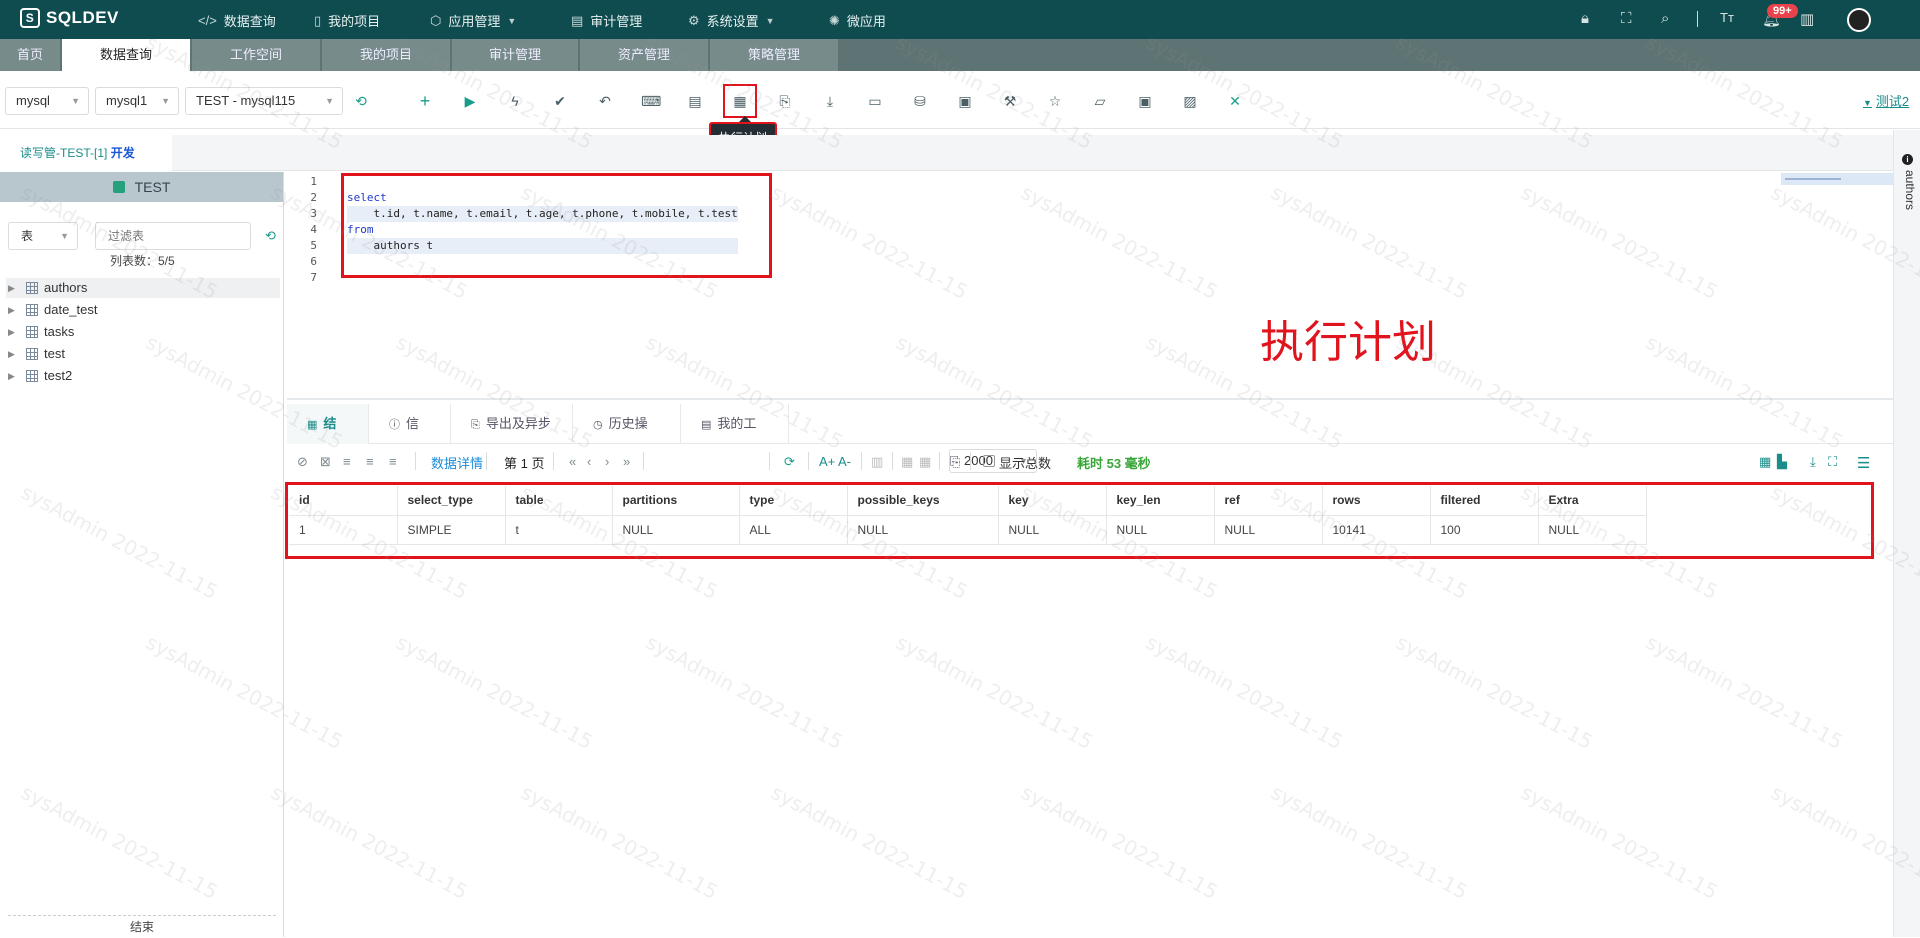  What do you see at coordinates (370, 461) in the screenshot?
I see `edit-row-icon: ≡` at bounding box center [370, 461].